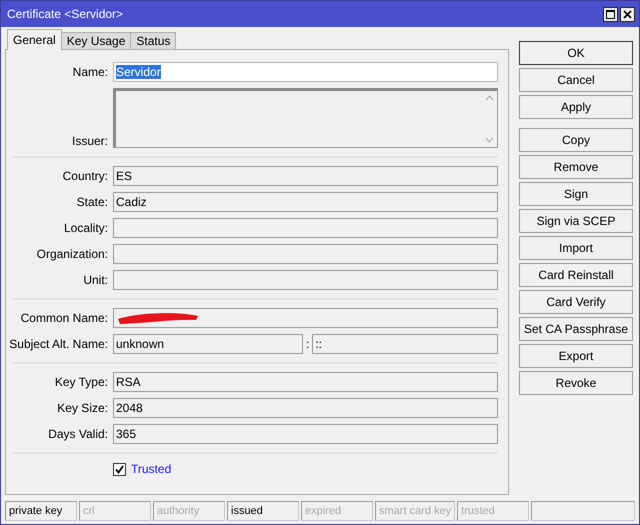  I want to click on close-icon, so click(627, 14).